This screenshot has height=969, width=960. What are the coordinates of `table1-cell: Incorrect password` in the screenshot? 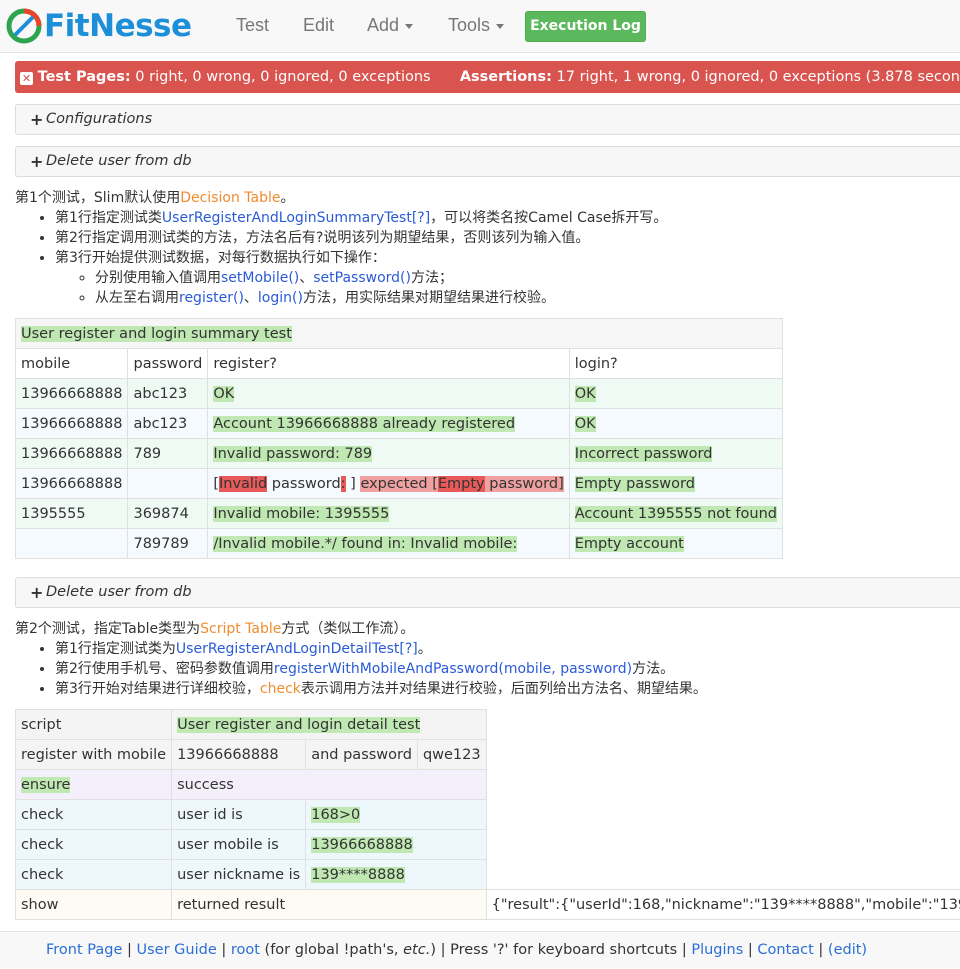 It's located at (675, 454).